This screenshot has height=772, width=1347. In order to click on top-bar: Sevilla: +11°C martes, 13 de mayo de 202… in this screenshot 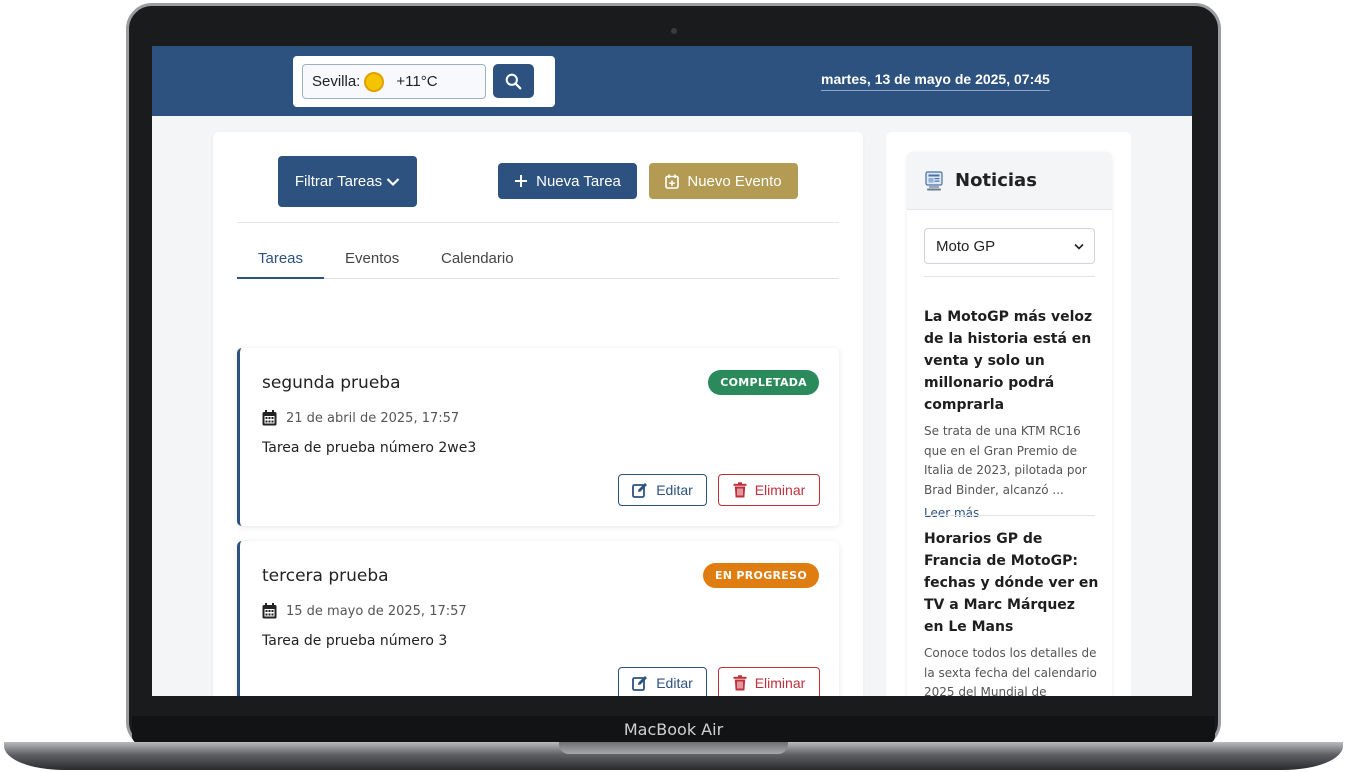, I will do `click(672, 81)`.